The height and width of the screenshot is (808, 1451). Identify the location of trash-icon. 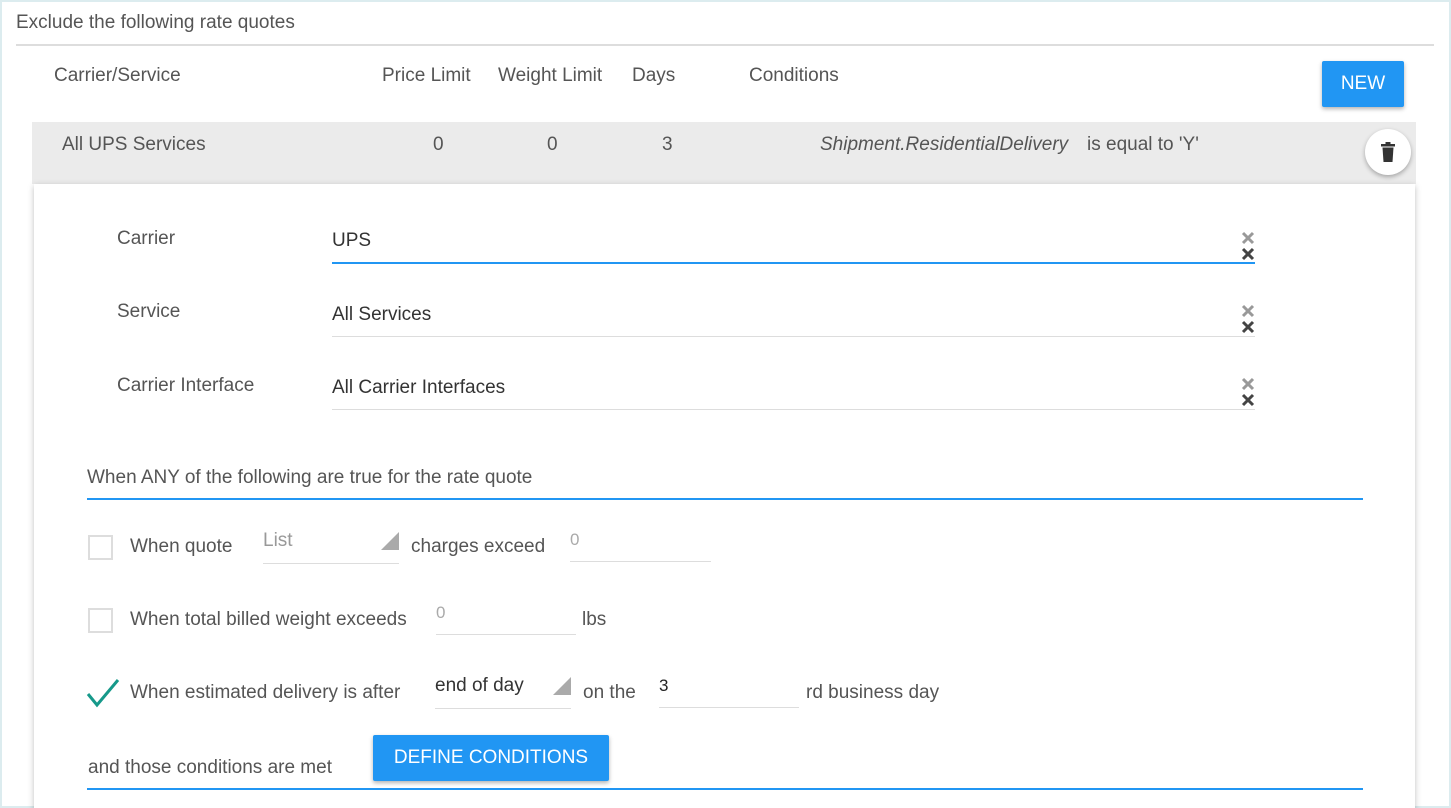
(1388, 152).